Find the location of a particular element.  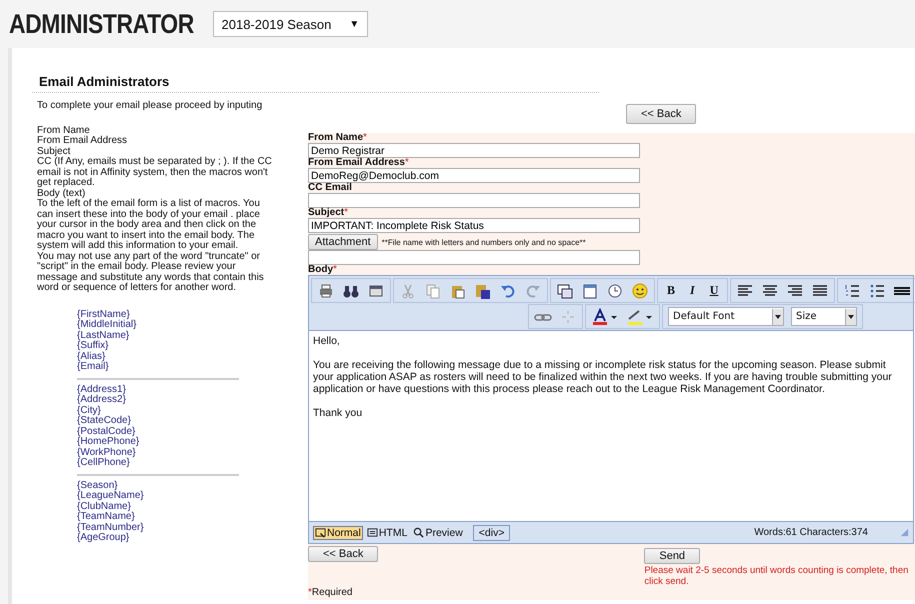

instruction-text: You may not use any part of the word "truncate" or "script" in the email body. Please review your message and substitute any words that contain this word or sequence of letters for another word. is located at coordinates (151, 273).